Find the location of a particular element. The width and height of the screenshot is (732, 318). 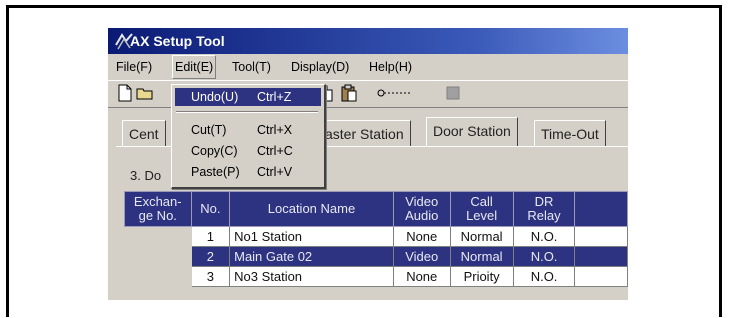

menu-display: Display(D) is located at coordinates (320, 67).